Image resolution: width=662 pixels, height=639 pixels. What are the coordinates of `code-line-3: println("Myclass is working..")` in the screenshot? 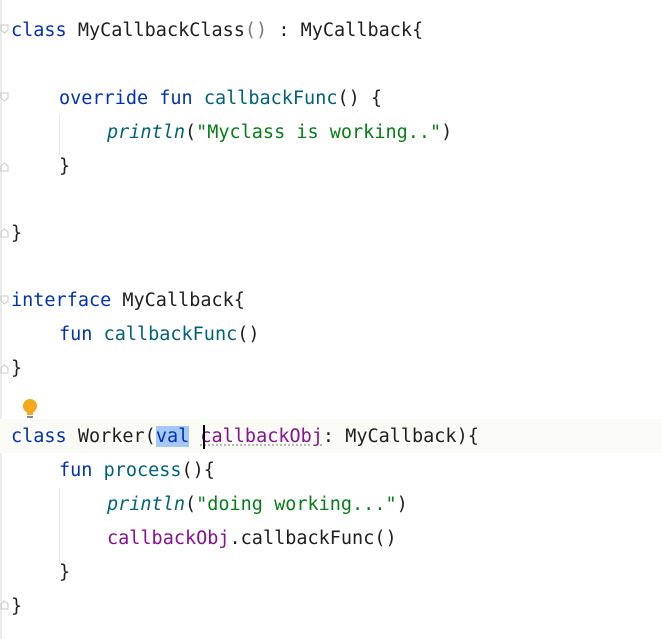 It's located at (279, 133).